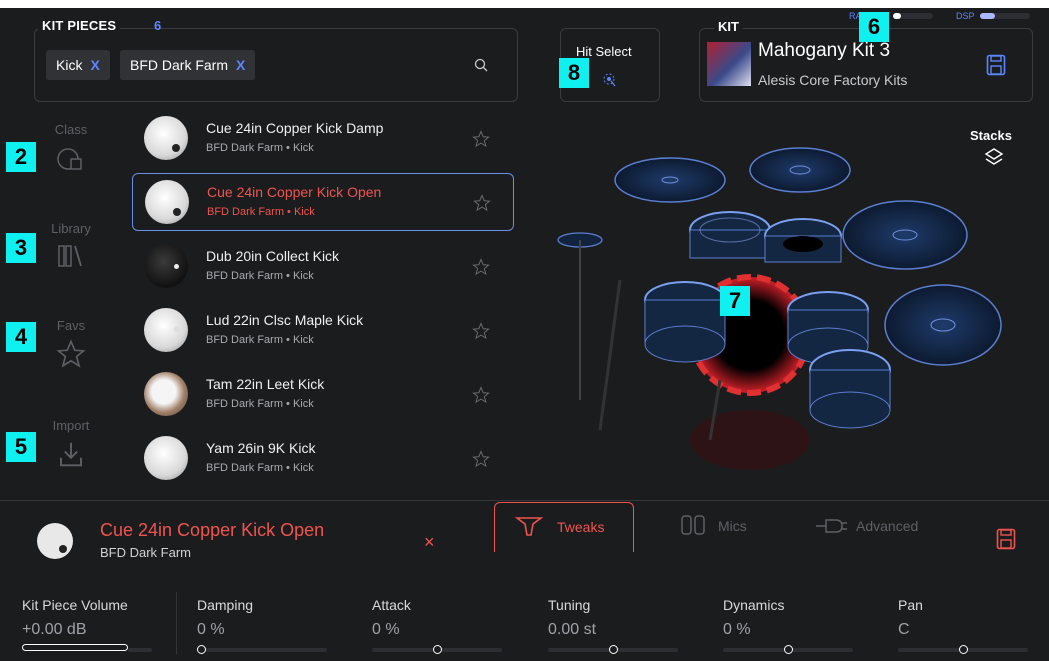  Describe the element at coordinates (145, 552) in the screenshot. I see `selected-piece-library: BFD Dark Farm` at that location.